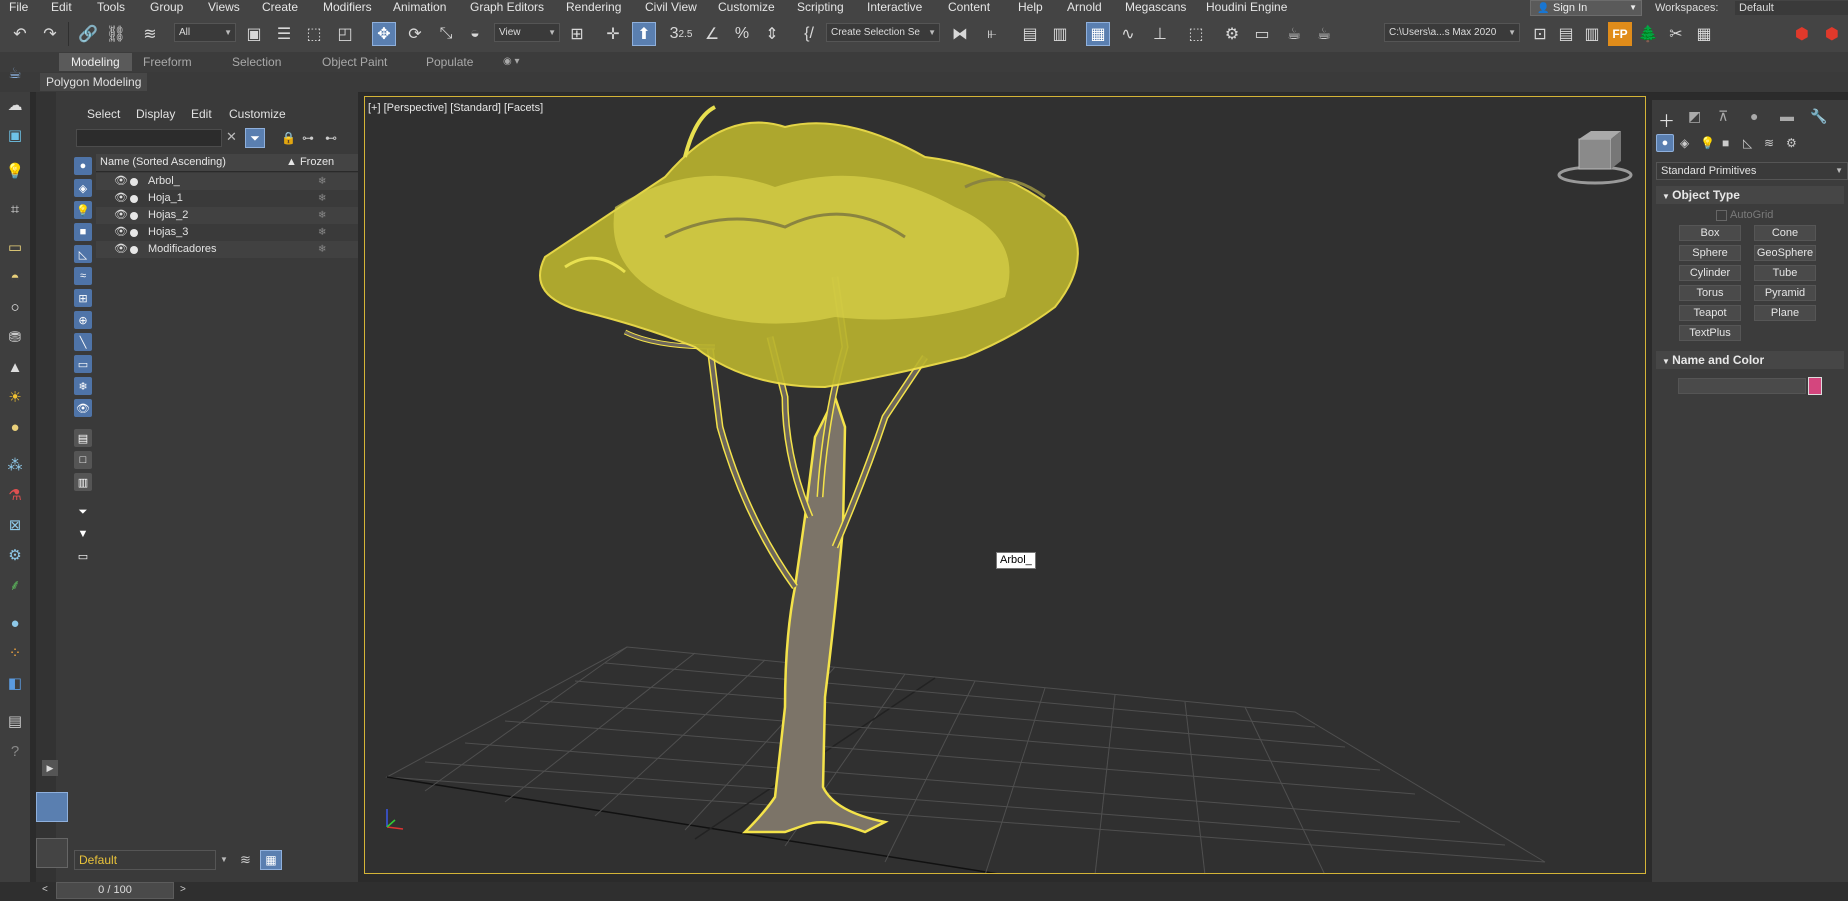  Describe the element at coordinates (83, 482) in the screenshot. I see `display-invert-icon: ▥` at that location.